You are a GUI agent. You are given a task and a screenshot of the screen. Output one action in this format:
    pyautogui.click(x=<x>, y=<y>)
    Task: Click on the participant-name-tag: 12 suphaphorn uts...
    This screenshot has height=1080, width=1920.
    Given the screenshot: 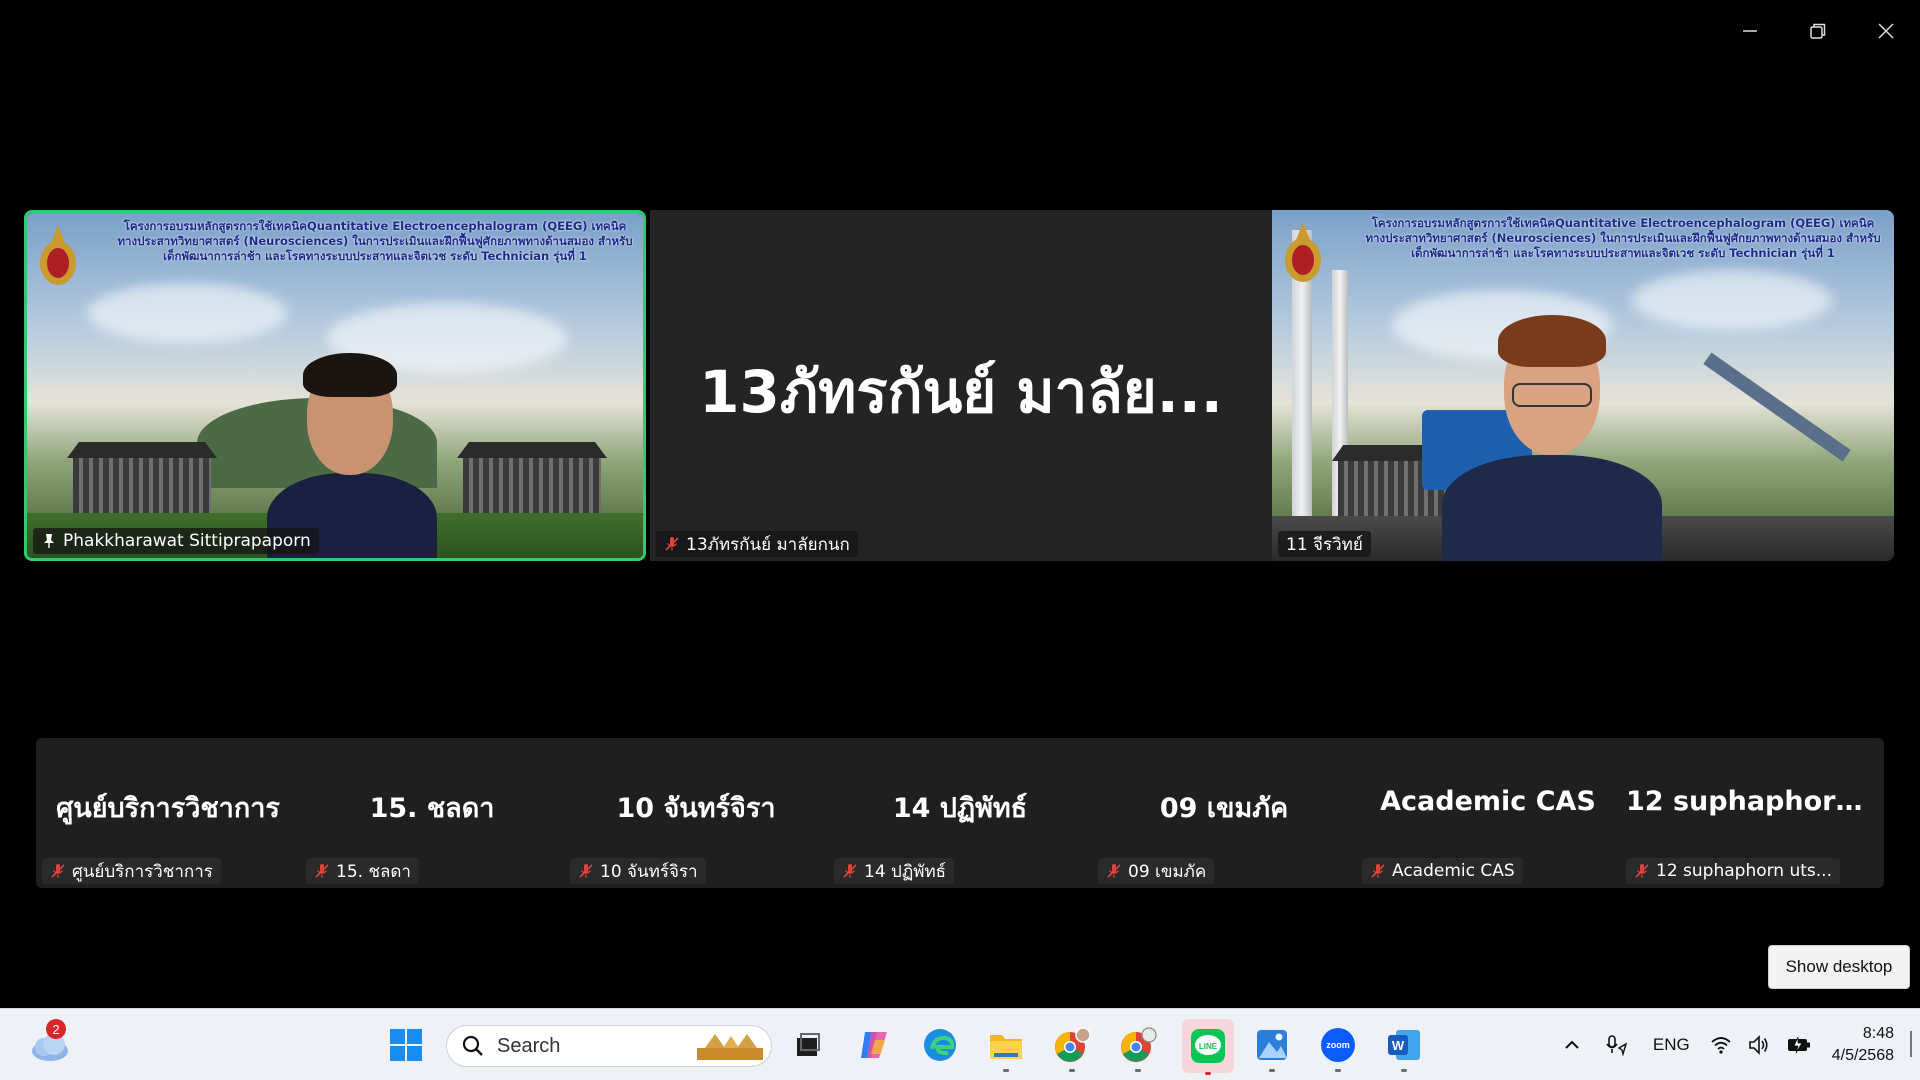 What is the action you would take?
    pyautogui.click(x=1733, y=871)
    